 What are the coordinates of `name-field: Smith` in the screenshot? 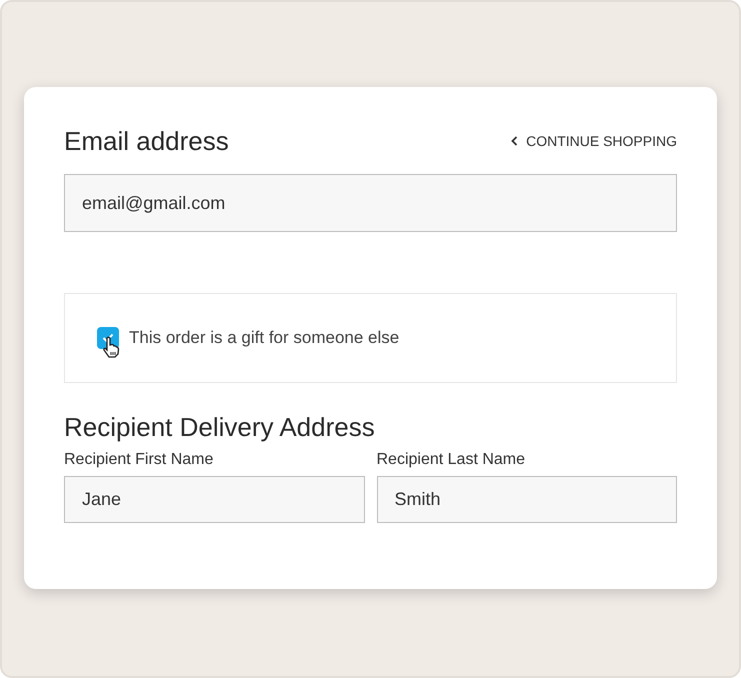 It's located at (526, 499).